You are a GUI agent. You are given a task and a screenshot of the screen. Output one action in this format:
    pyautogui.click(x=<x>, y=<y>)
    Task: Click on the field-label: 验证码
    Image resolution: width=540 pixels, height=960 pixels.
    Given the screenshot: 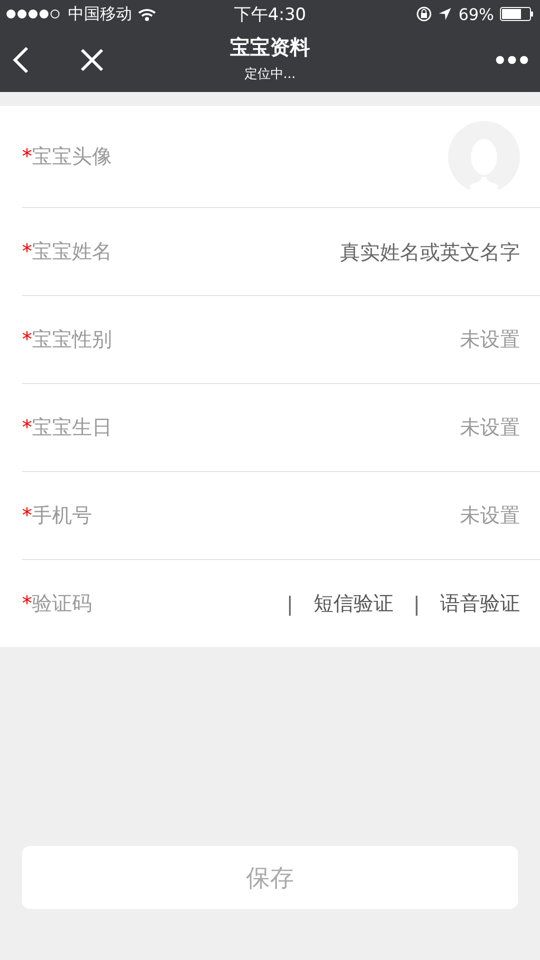 What is the action you would take?
    pyautogui.click(x=62, y=603)
    